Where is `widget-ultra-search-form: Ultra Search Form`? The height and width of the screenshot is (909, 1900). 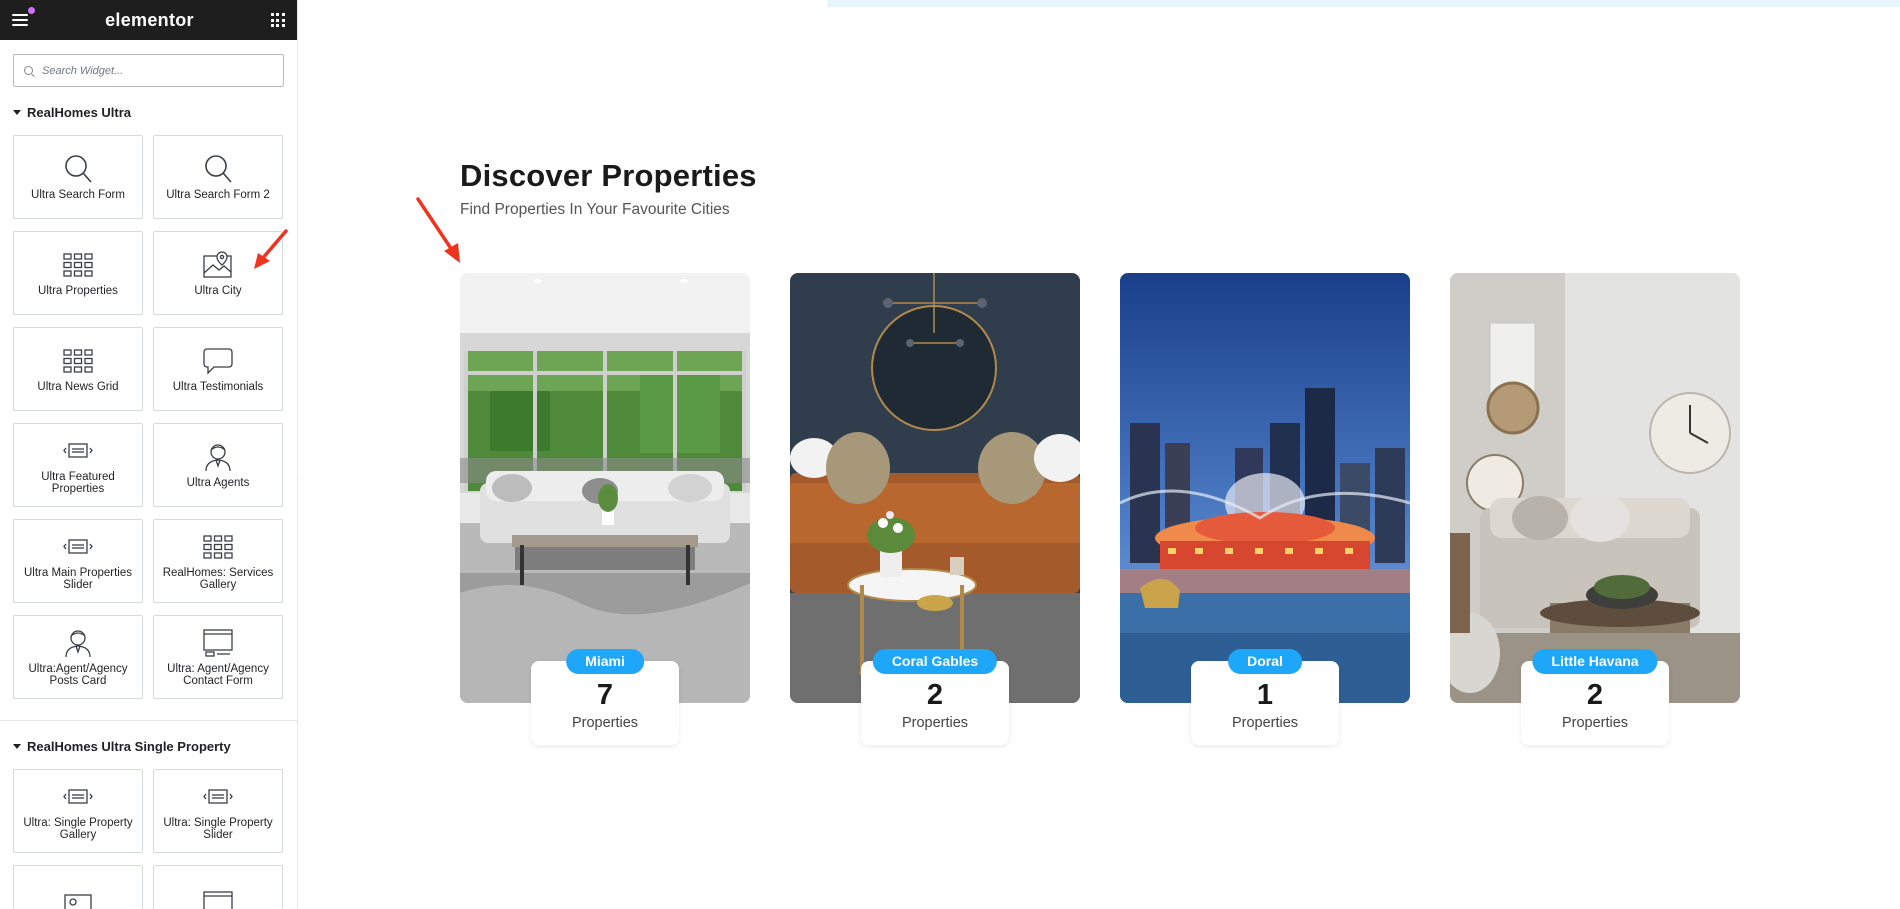 widget-ultra-search-form: Ultra Search Form is located at coordinates (78, 177).